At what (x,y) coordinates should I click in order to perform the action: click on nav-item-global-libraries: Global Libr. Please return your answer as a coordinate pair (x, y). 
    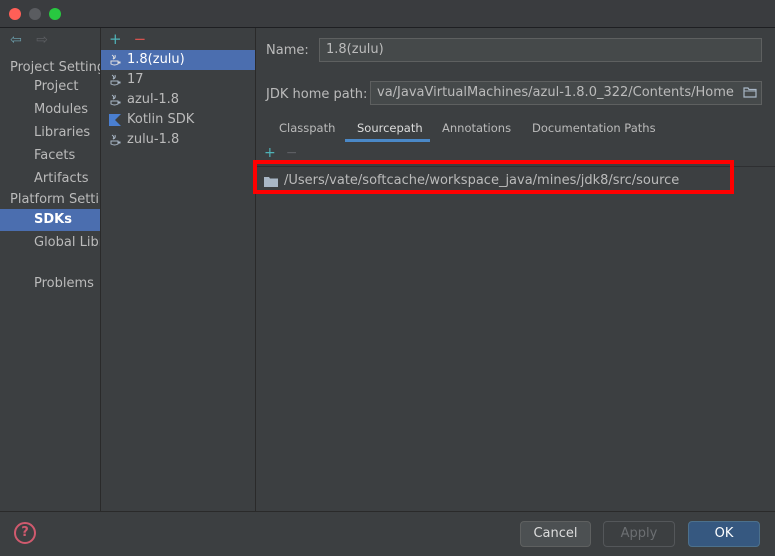
    Looking at the image, I should click on (50, 243).